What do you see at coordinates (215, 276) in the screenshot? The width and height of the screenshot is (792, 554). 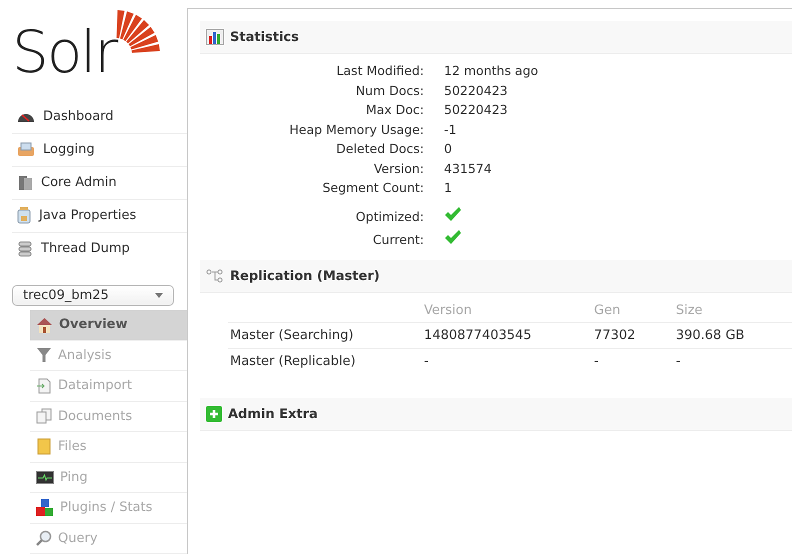 I see `branch-icon` at bounding box center [215, 276].